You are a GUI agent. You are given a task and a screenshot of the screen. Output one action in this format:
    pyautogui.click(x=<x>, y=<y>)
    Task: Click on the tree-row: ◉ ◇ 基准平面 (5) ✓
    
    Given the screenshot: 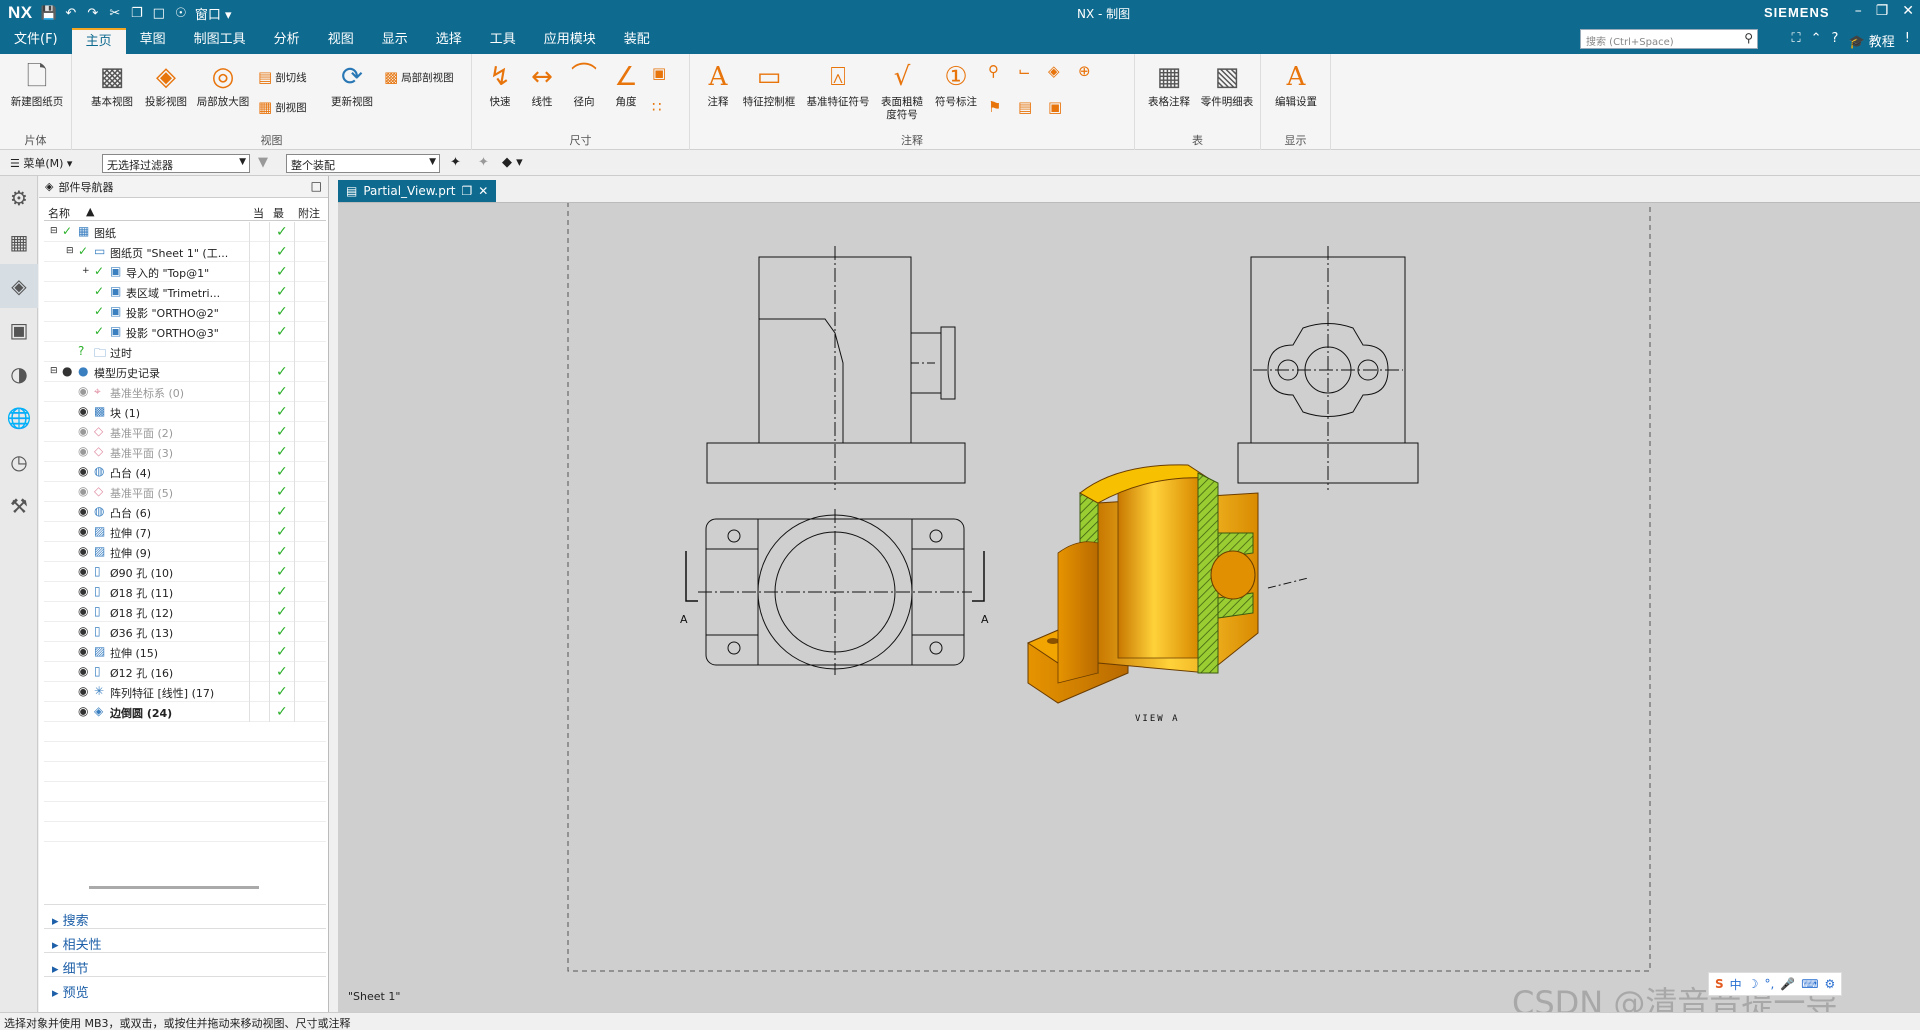 What is the action you would take?
    pyautogui.click(x=185, y=492)
    